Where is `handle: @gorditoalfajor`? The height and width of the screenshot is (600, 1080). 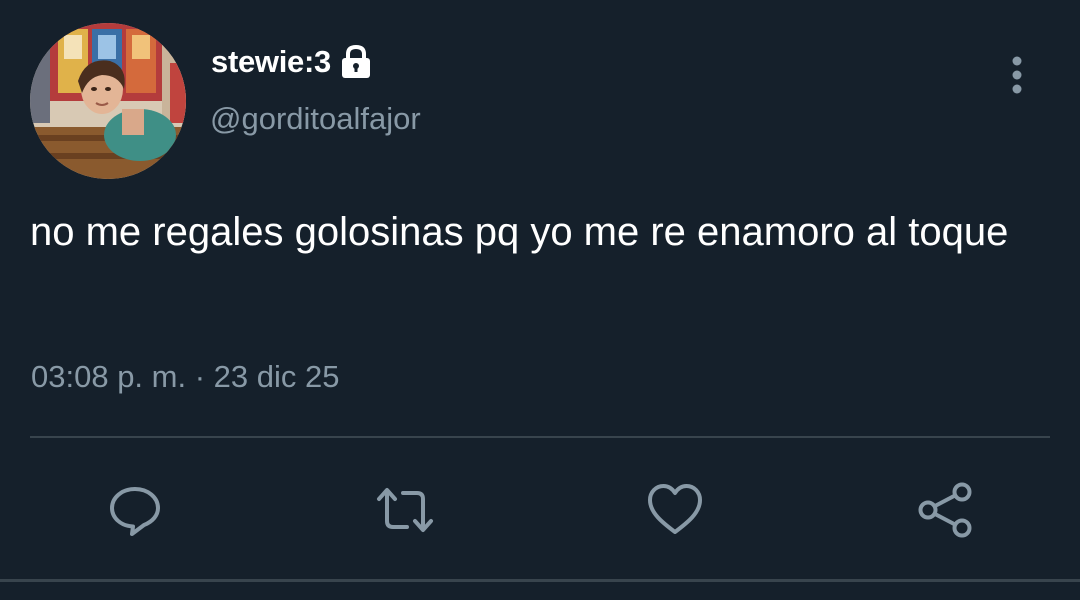 handle: @gorditoalfajor is located at coordinates (315, 119).